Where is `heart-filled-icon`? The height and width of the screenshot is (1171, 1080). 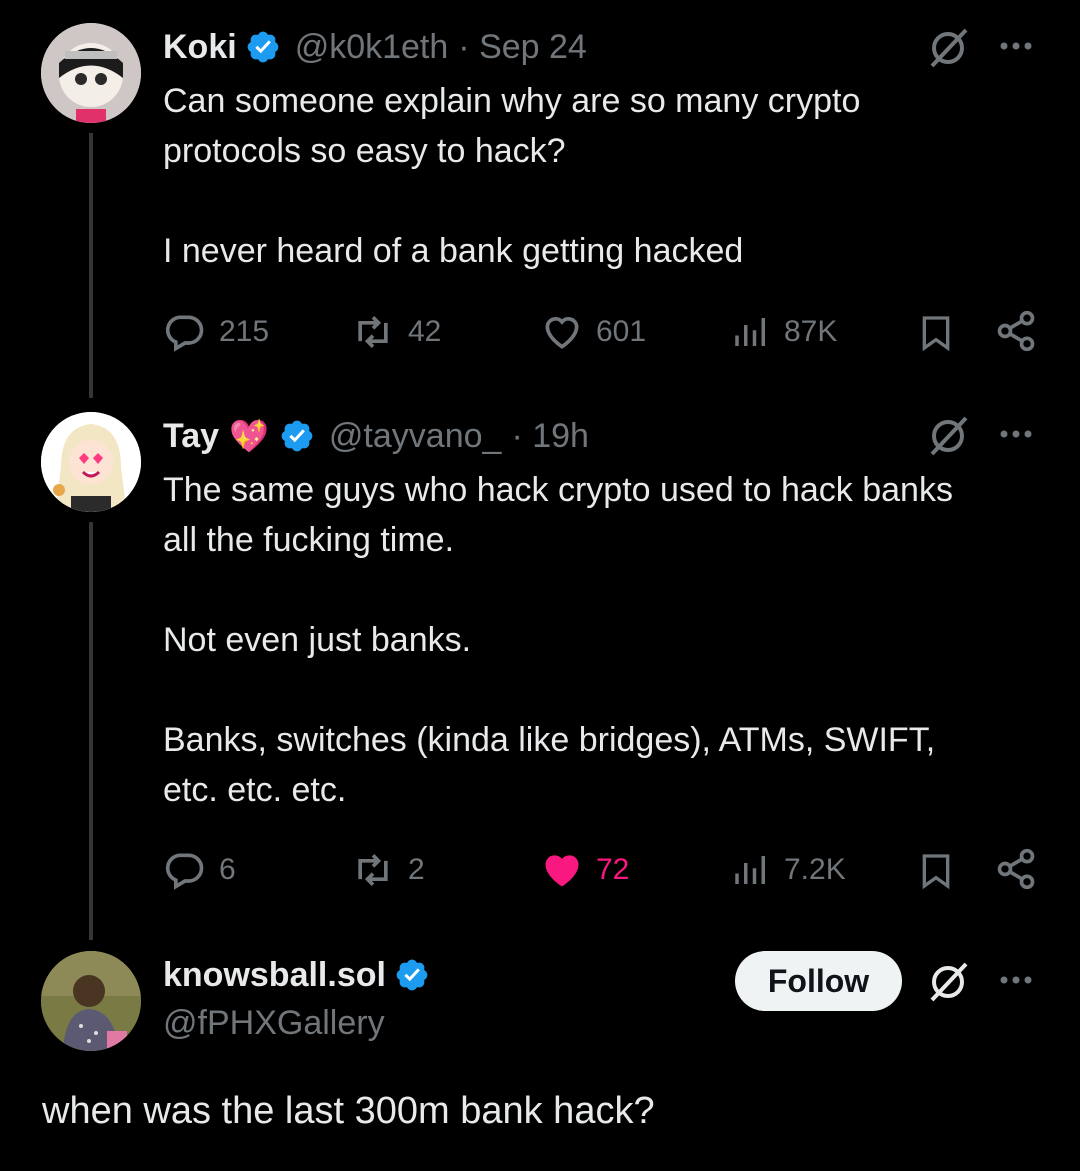
heart-filled-icon is located at coordinates (562, 871).